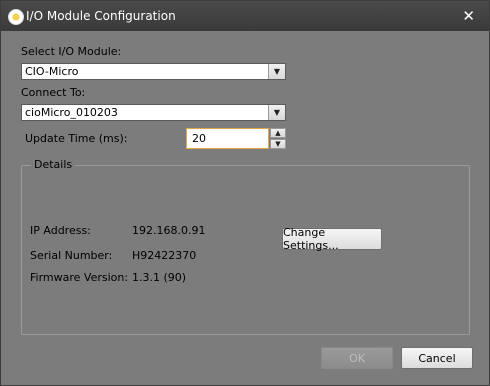 This screenshot has width=490, height=386. What do you see at coordinates (153, 71) in the screenshot?
I see `select-module-dropdown: CIO-Micro ▼` at bounding box center [153, 71].